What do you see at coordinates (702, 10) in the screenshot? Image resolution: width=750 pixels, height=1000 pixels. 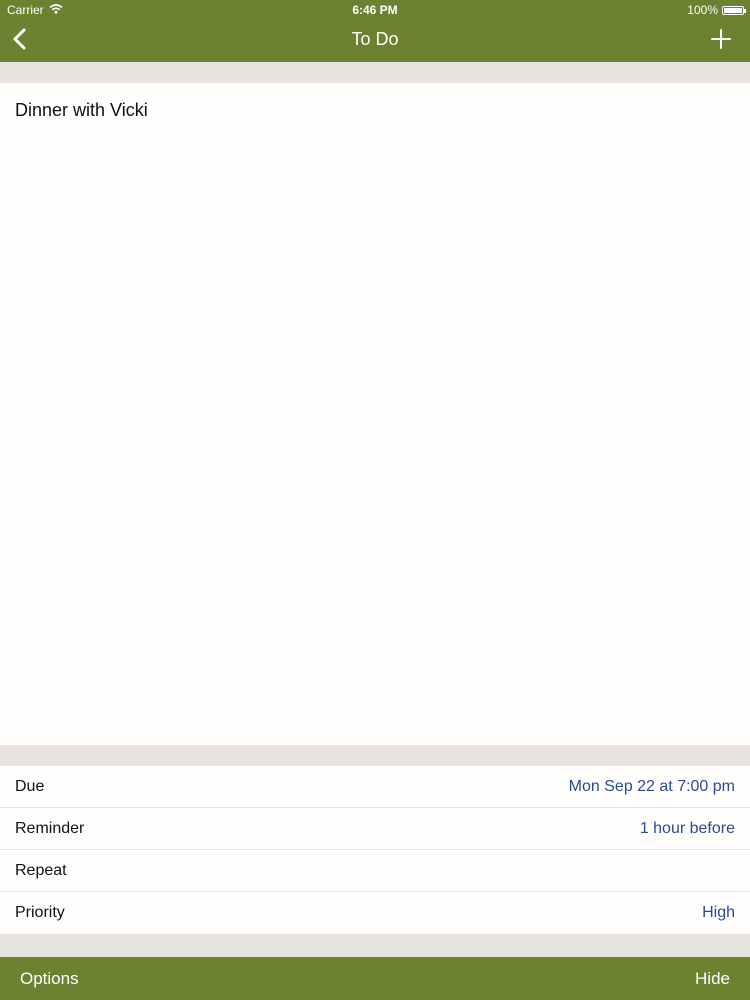 I see `battery-percent: 100%` at bounding box center [702, 10].